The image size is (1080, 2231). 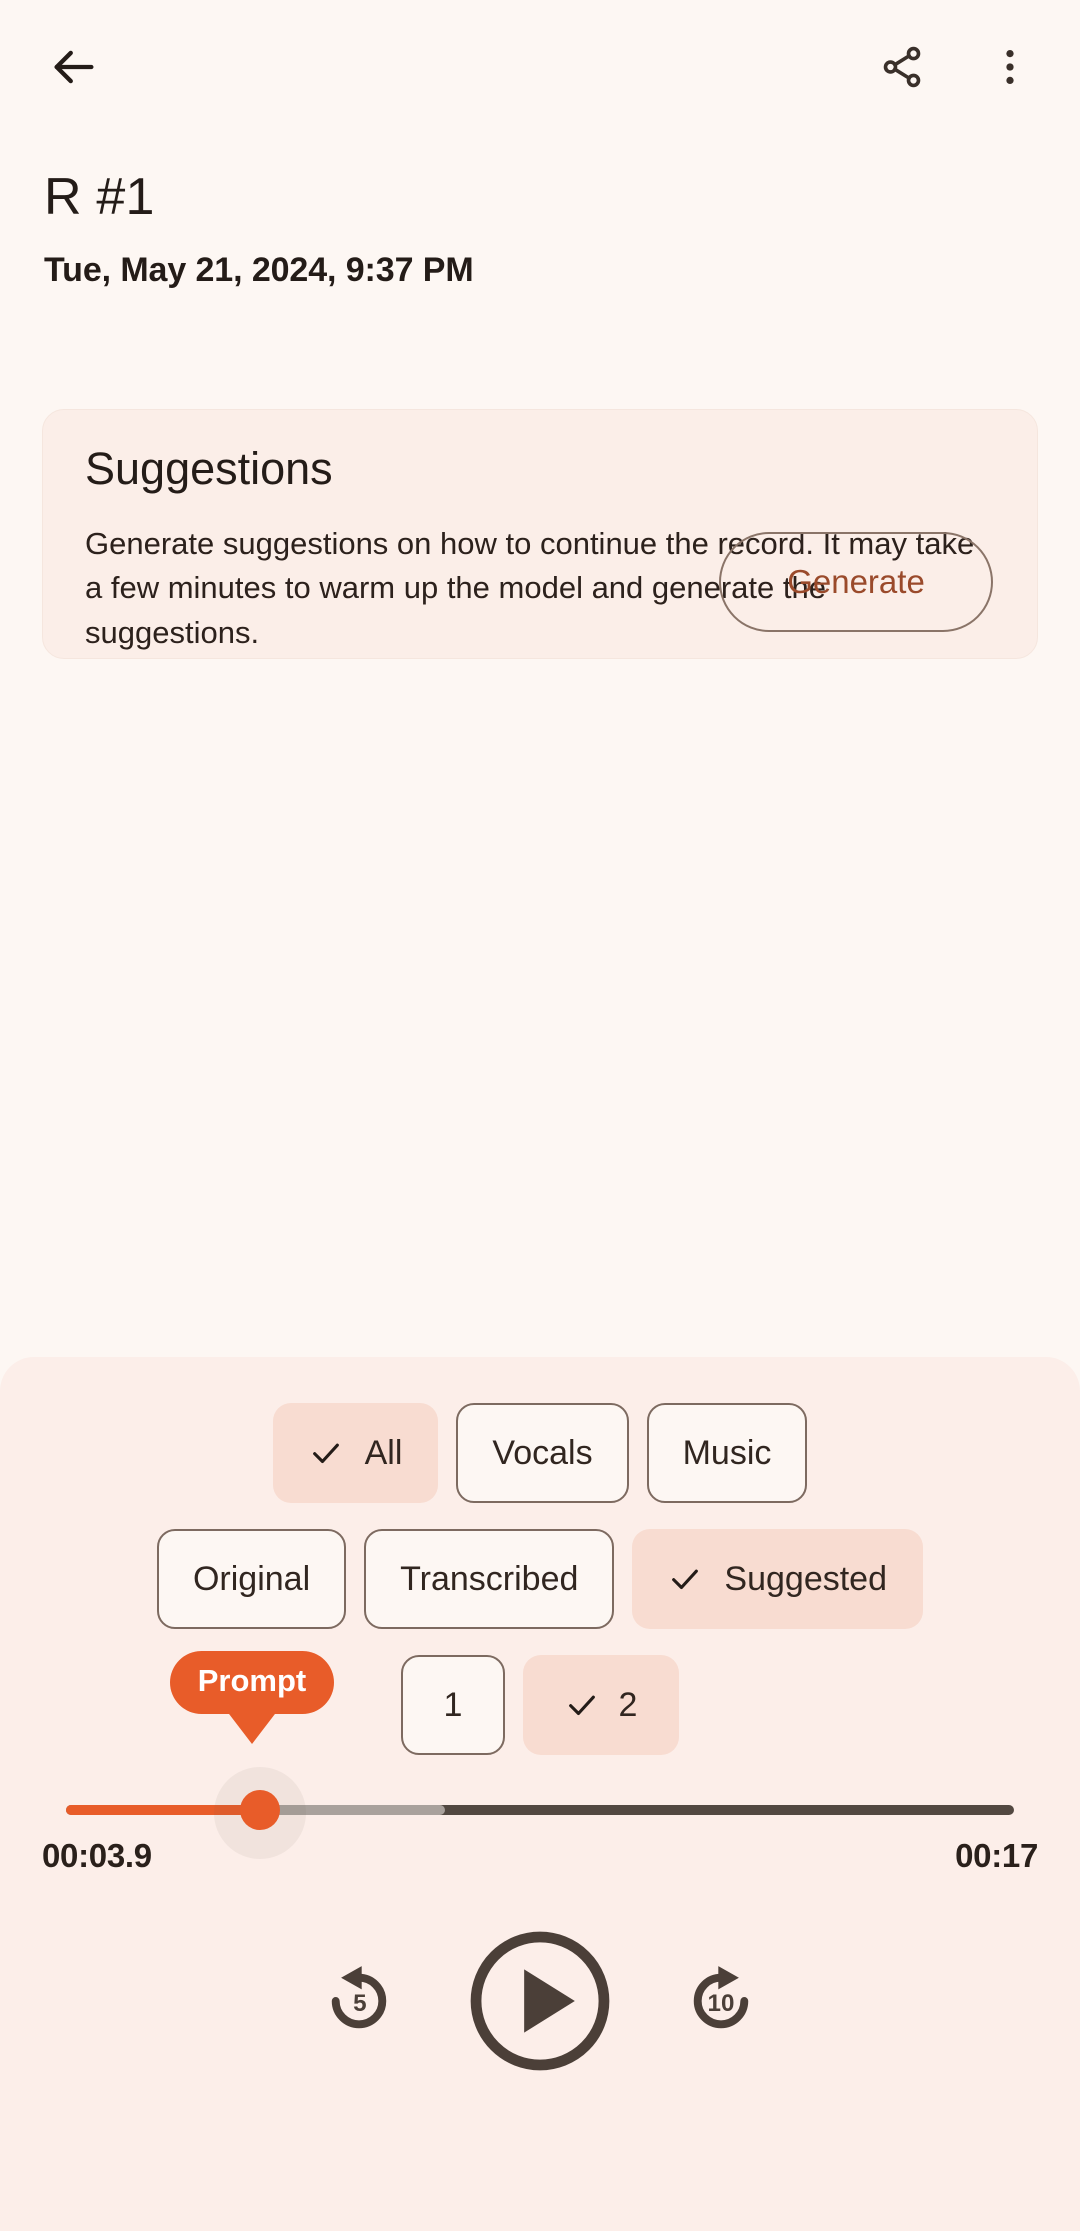 I want to click on prompt-marker: Prompt, so click(x=252, y=1697).